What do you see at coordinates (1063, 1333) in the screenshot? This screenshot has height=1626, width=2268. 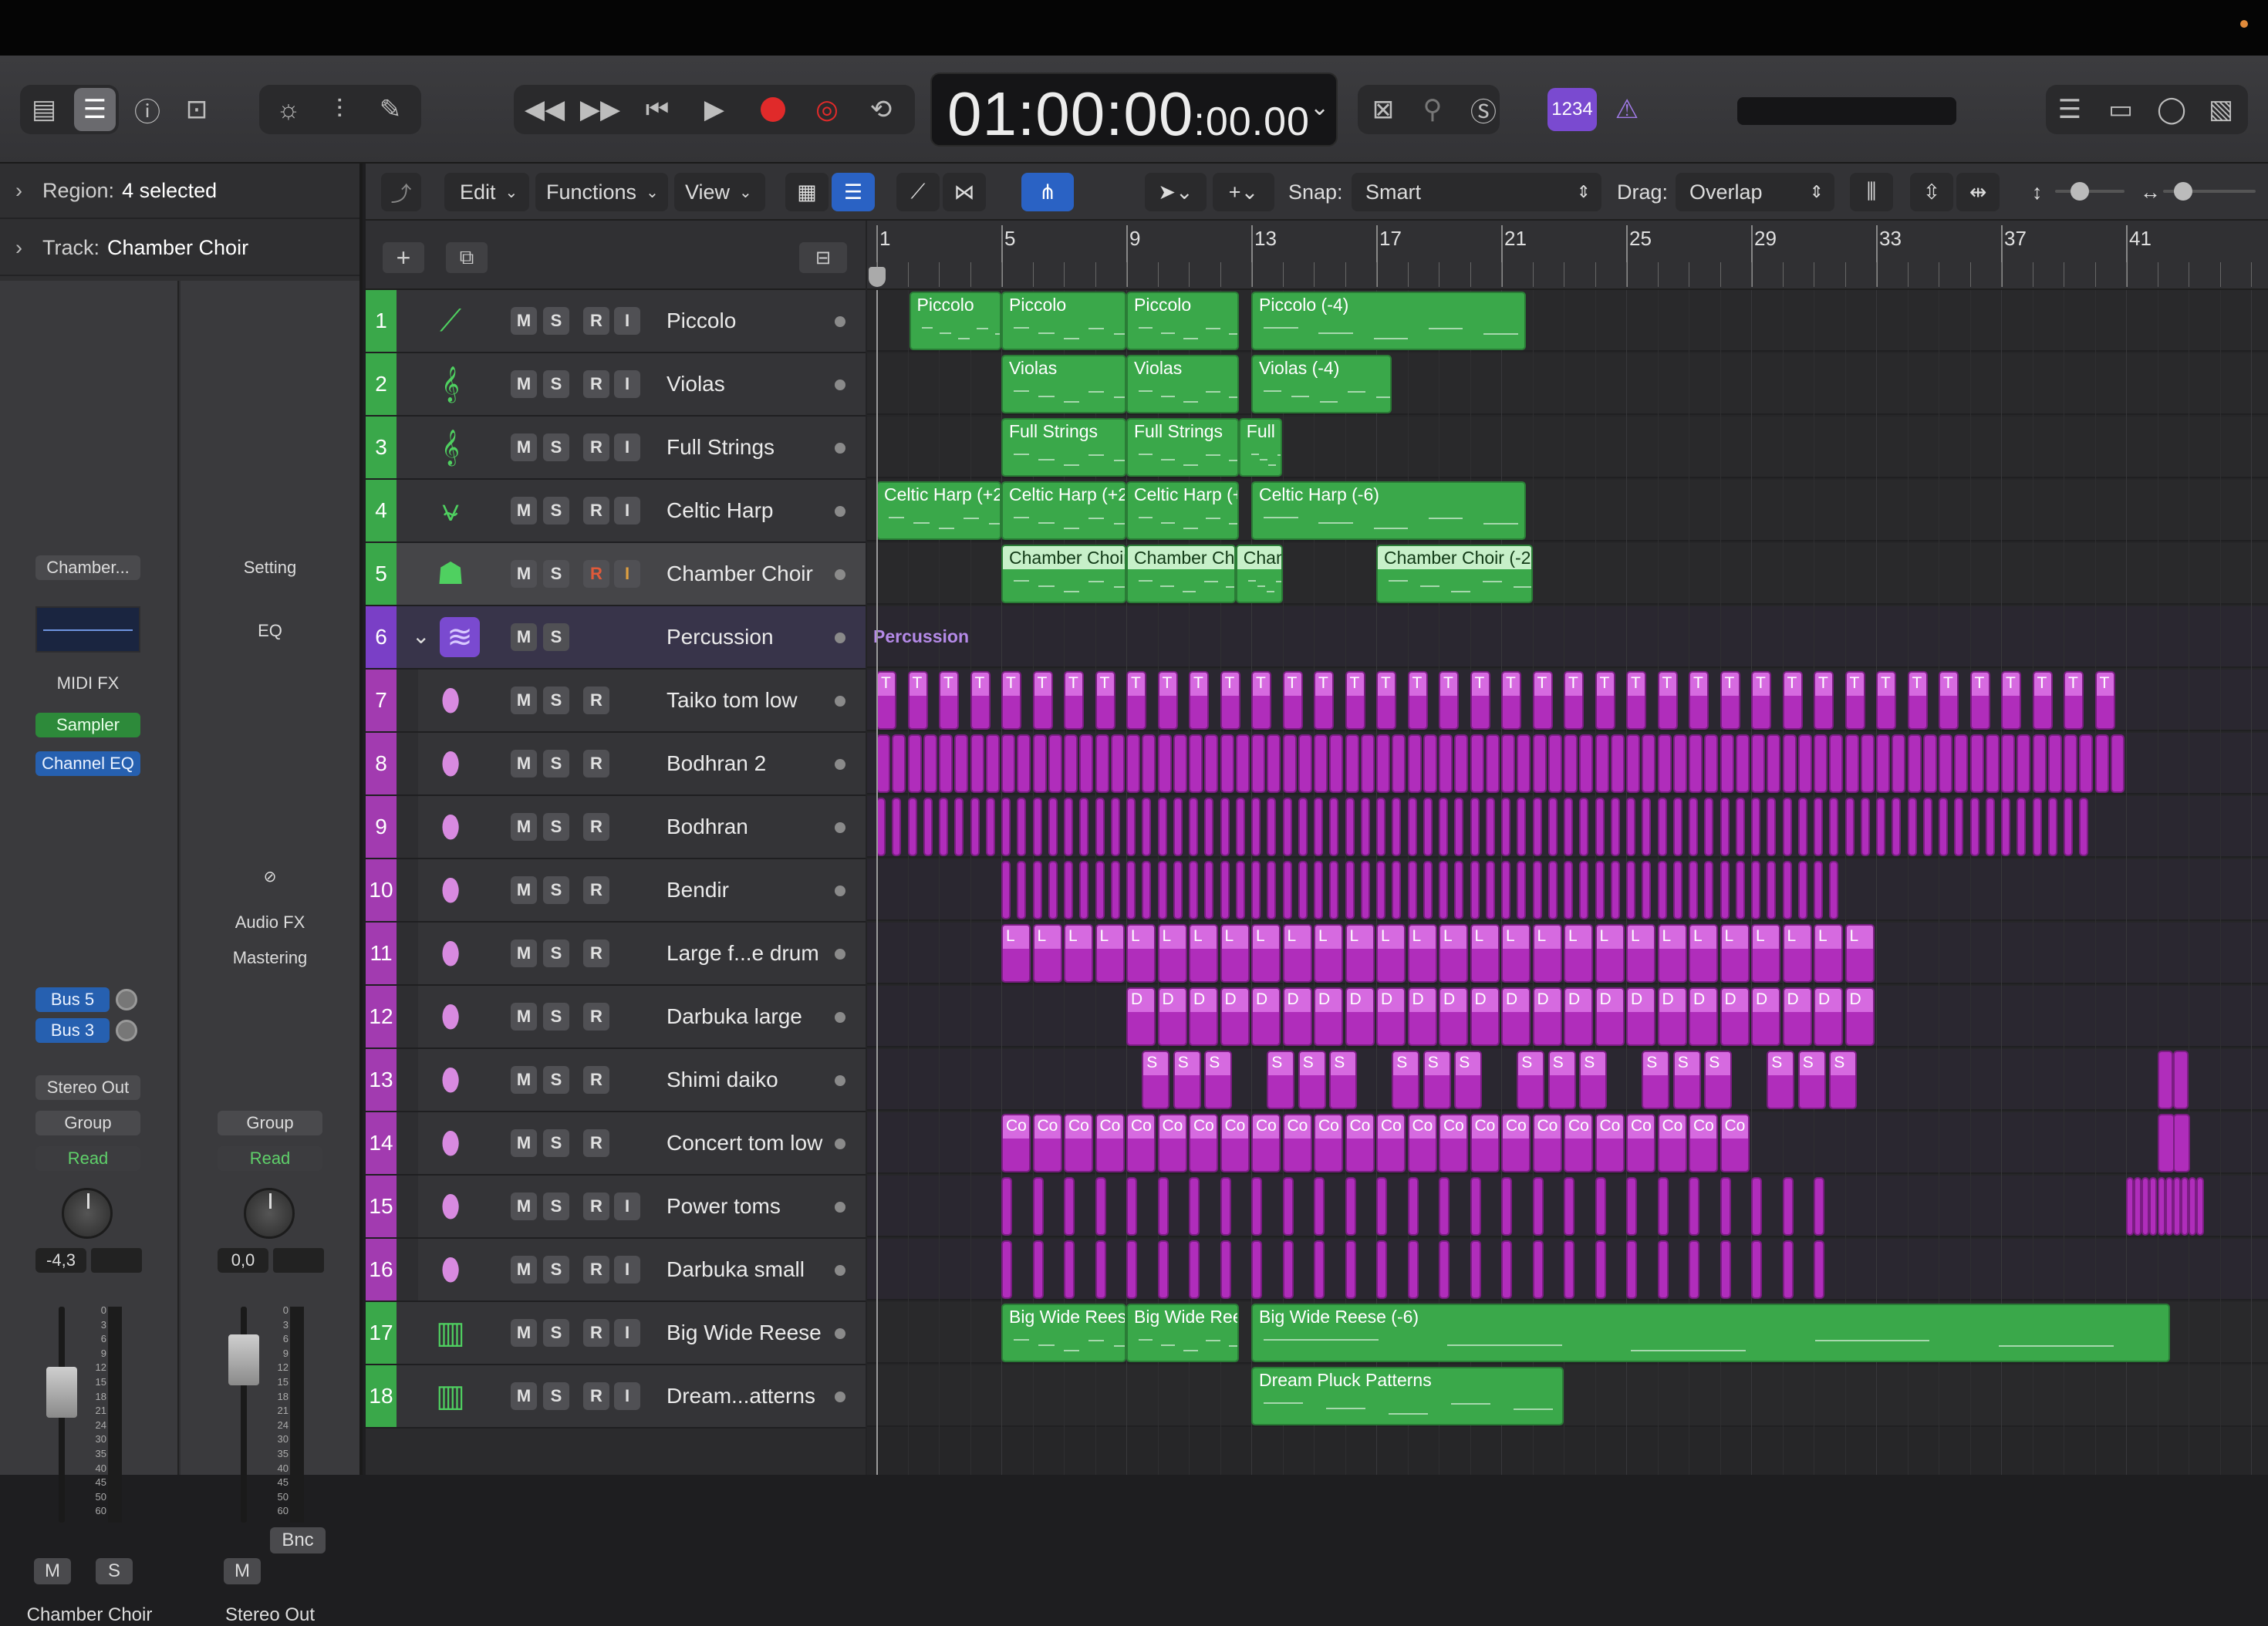 I see `region-big-wide-reese: Big Wide Reese` at bounding box center [1063, 1333].